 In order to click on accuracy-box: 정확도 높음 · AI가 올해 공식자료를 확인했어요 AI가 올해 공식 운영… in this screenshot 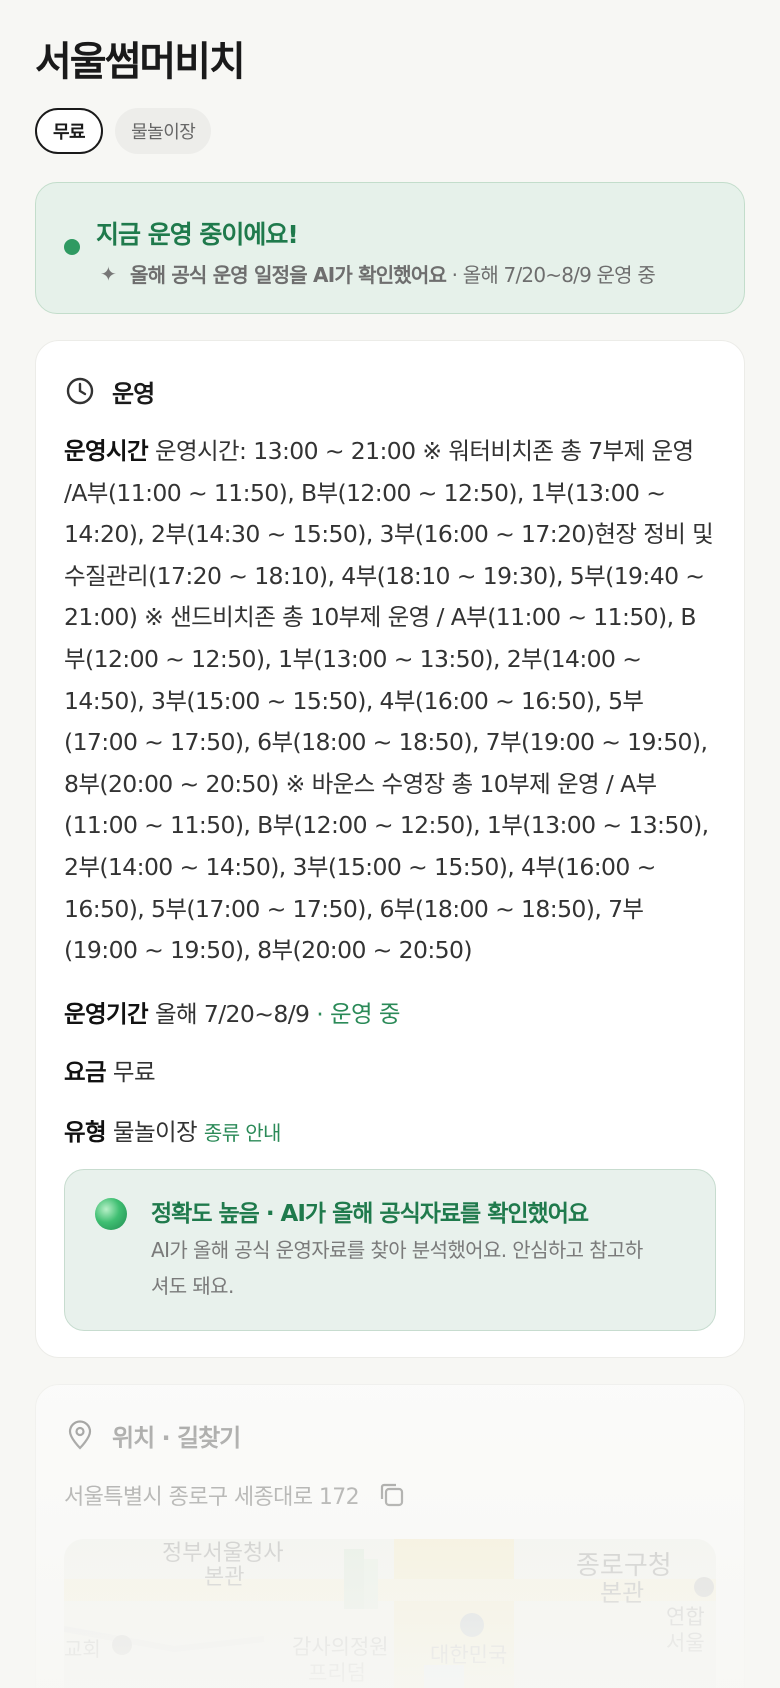, I will do `click(390, 1250)`.